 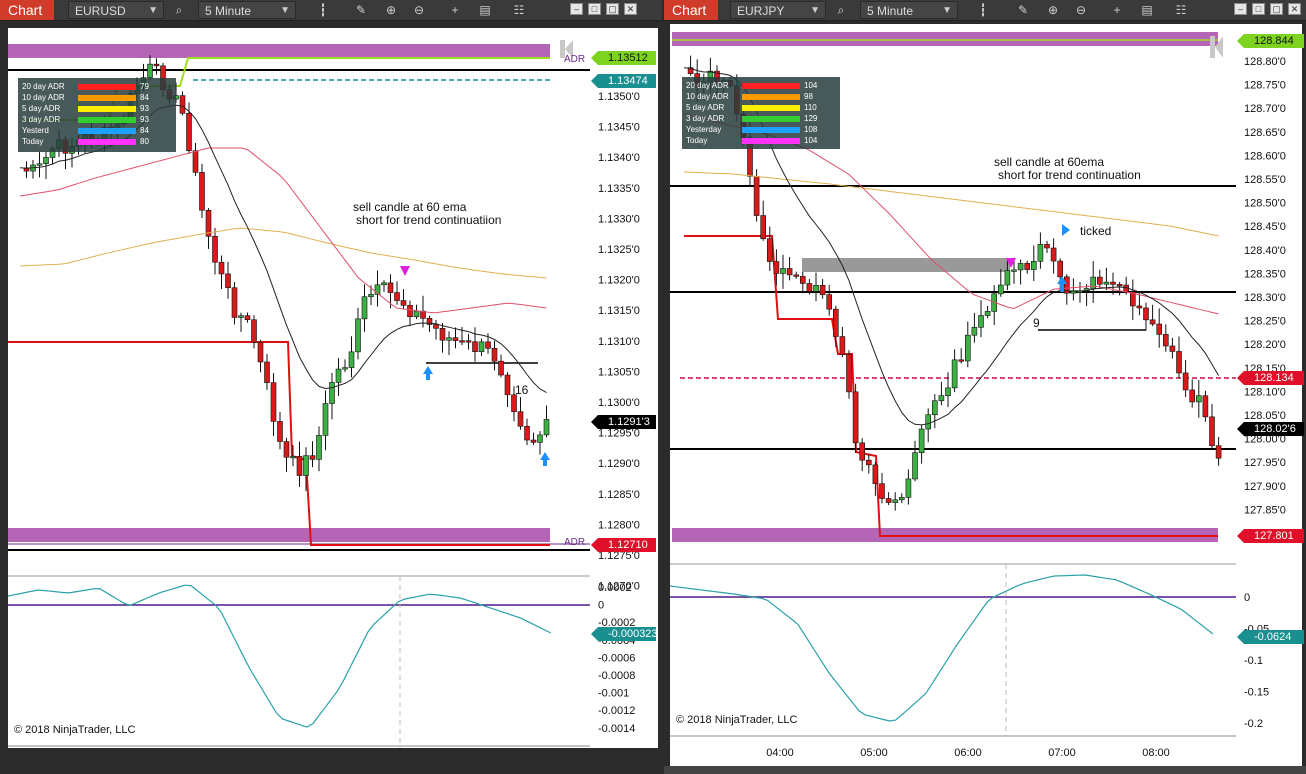 What do you see at coordinates (522, 390) in the screenshot?
I see `left-count-label: 16` at bounding box center [522, 390].